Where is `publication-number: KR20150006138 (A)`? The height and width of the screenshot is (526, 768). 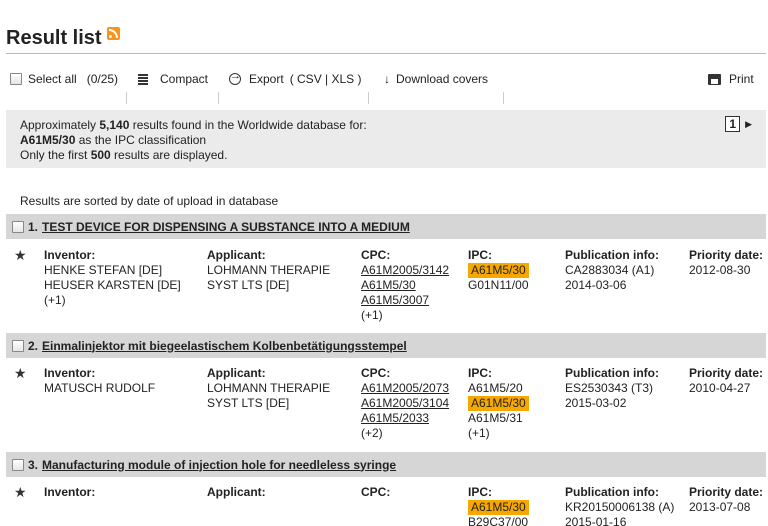 publication-number: KR20150006138 (A) is located at coordinates (620, 507).